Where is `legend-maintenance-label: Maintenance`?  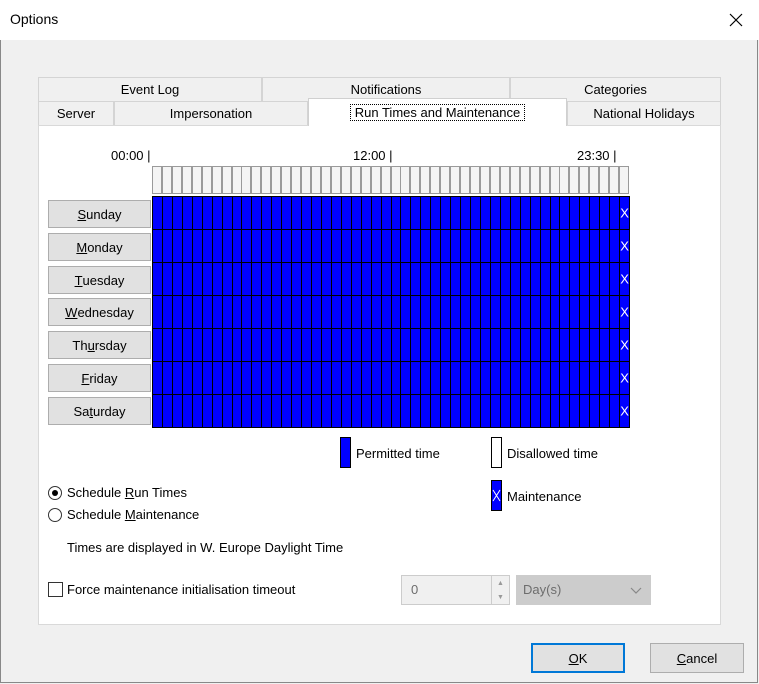 legend-maintenance-label: Maintenance is located at coordinates (544, 496).